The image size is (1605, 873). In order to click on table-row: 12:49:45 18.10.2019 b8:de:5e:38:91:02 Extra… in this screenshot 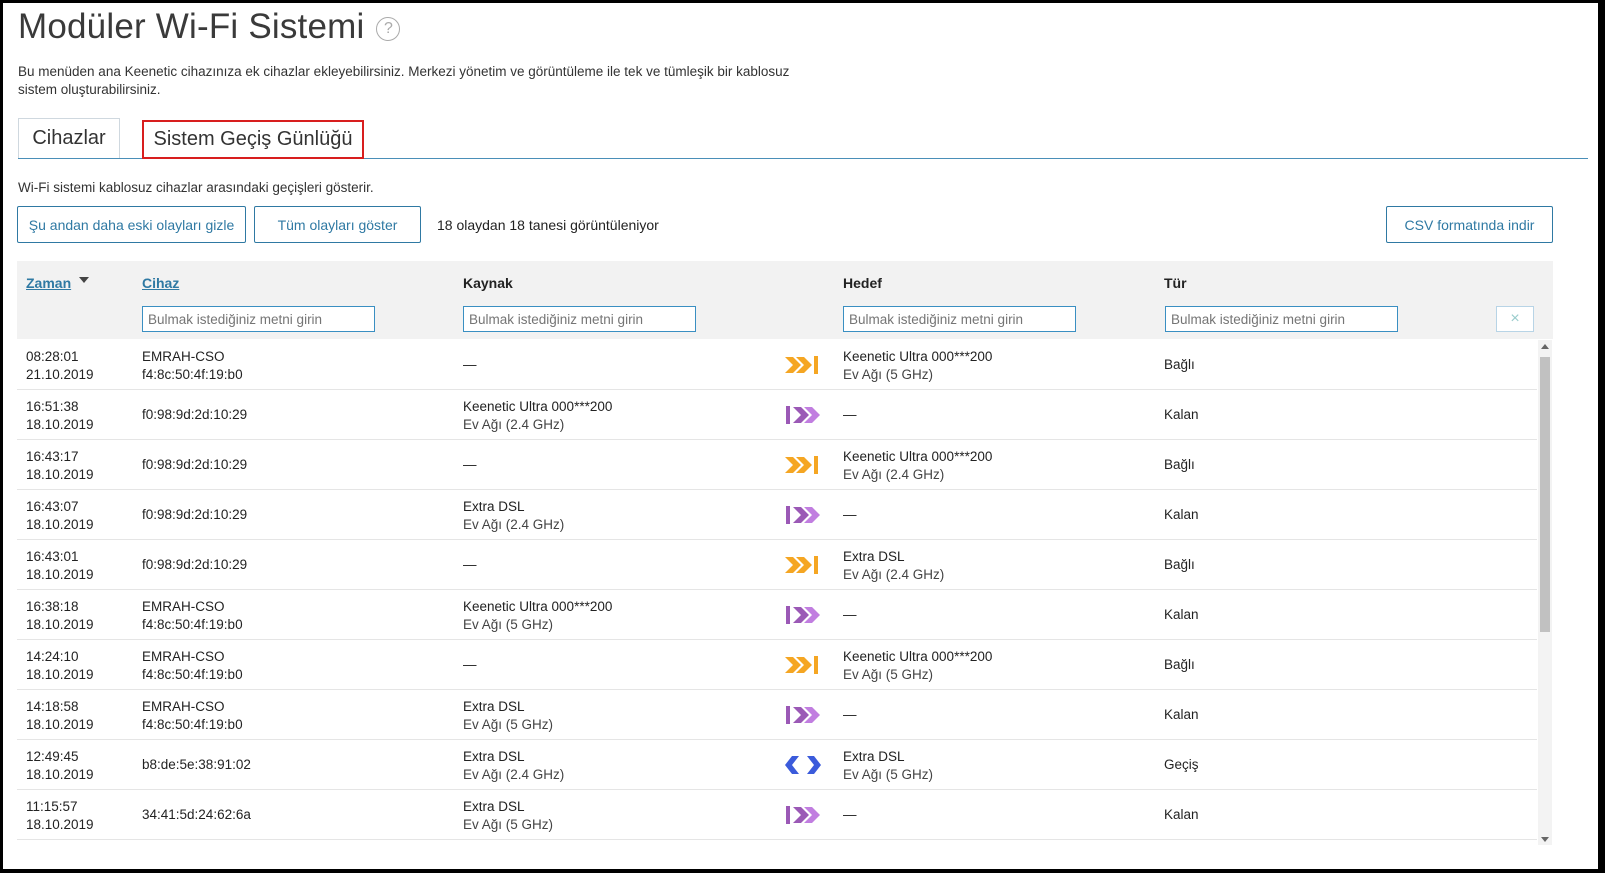, I will do `click(777, 765)`.